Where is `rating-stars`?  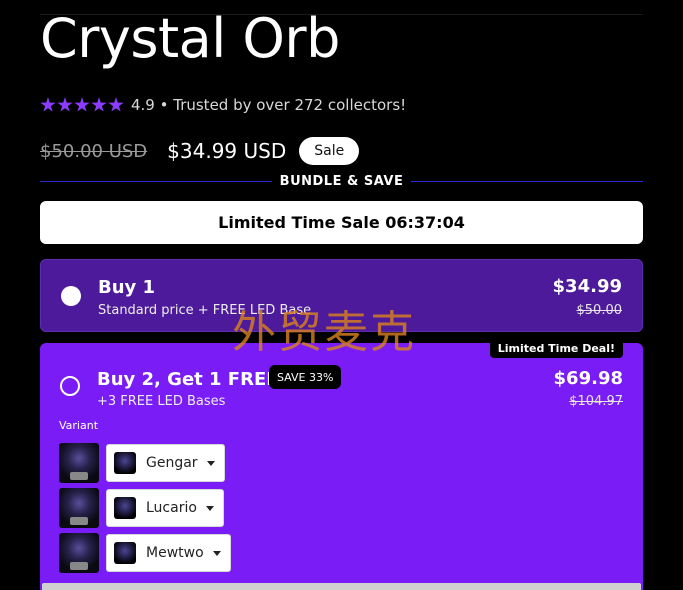
rating-stars is located at coordinates (82, 105).